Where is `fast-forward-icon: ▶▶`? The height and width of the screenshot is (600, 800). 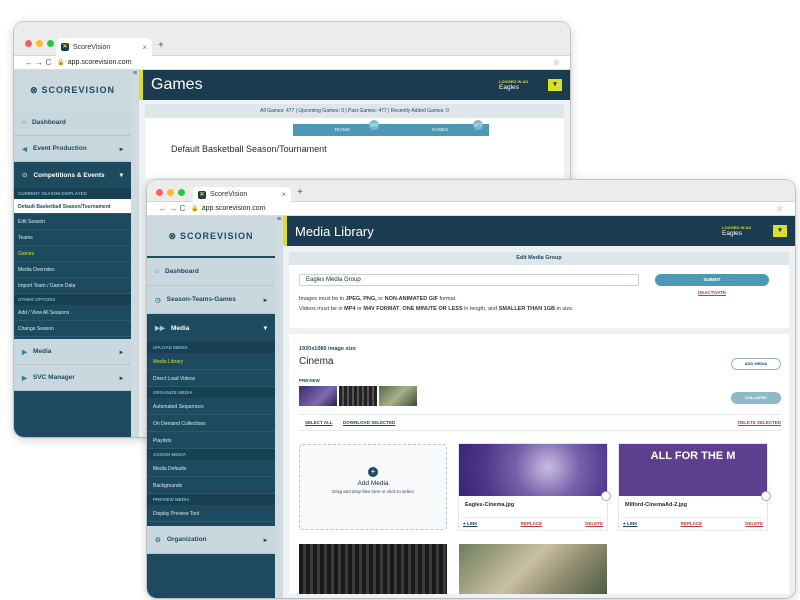
fast-forward-icon: ▶▶ is located at coordinates (160, 328).